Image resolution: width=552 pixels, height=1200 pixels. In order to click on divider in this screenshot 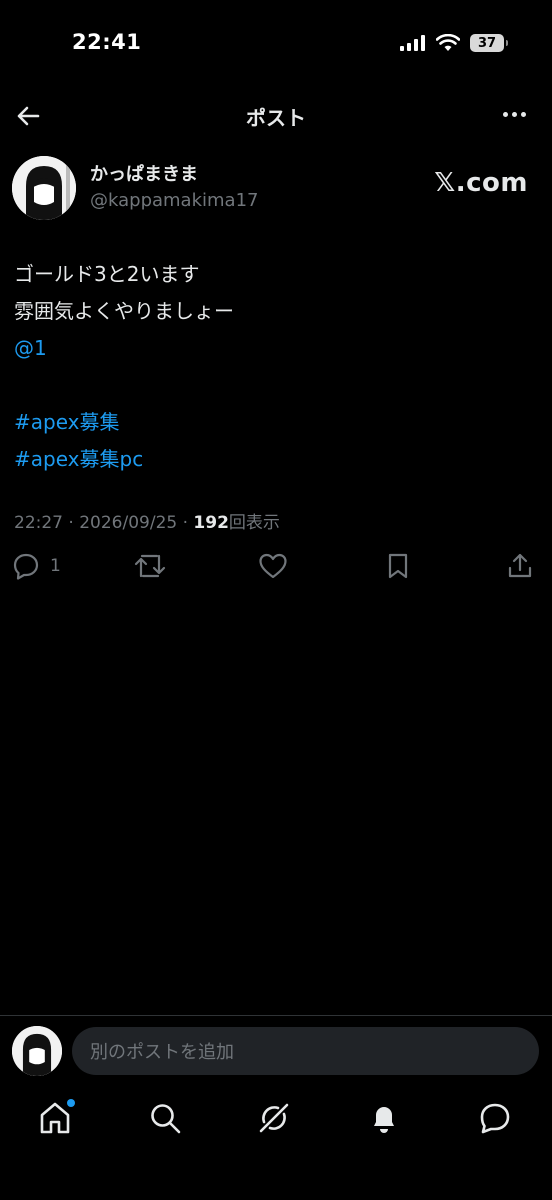, I will do `click(276, 1015)`.